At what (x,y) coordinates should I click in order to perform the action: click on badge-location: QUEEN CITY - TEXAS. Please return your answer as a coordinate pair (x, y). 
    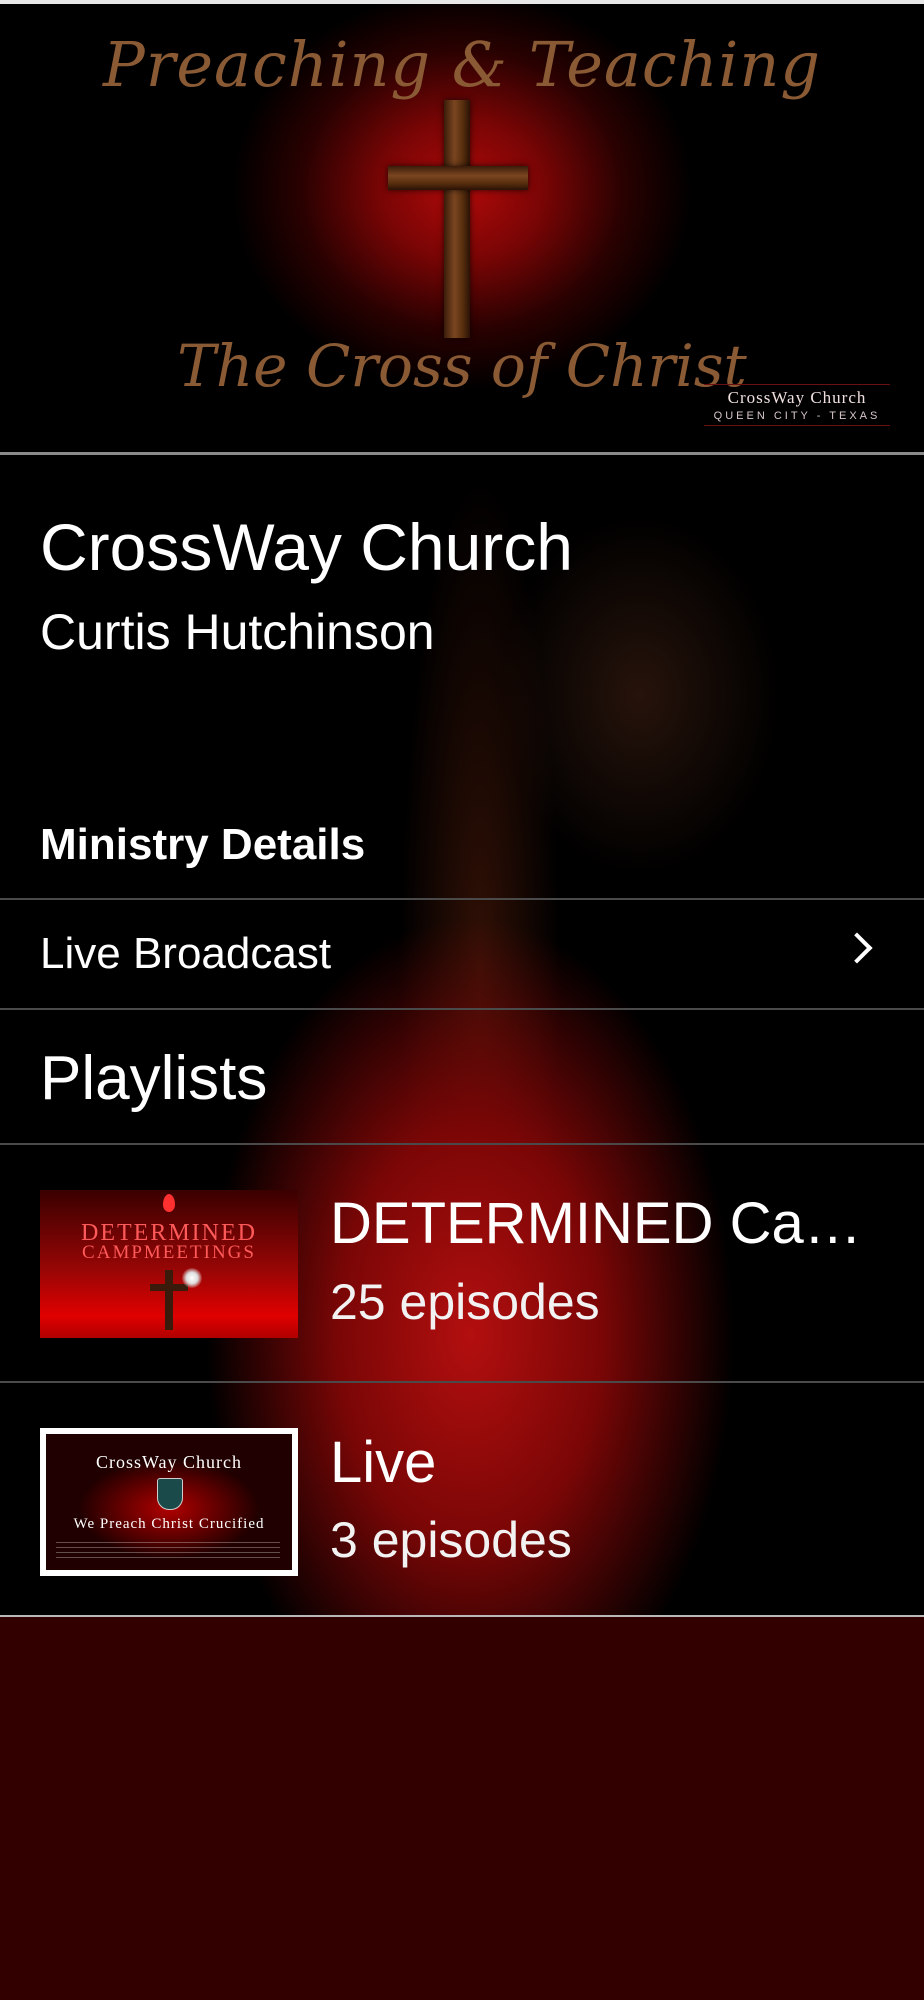
    Looking at the image, I should click on (797, 416).